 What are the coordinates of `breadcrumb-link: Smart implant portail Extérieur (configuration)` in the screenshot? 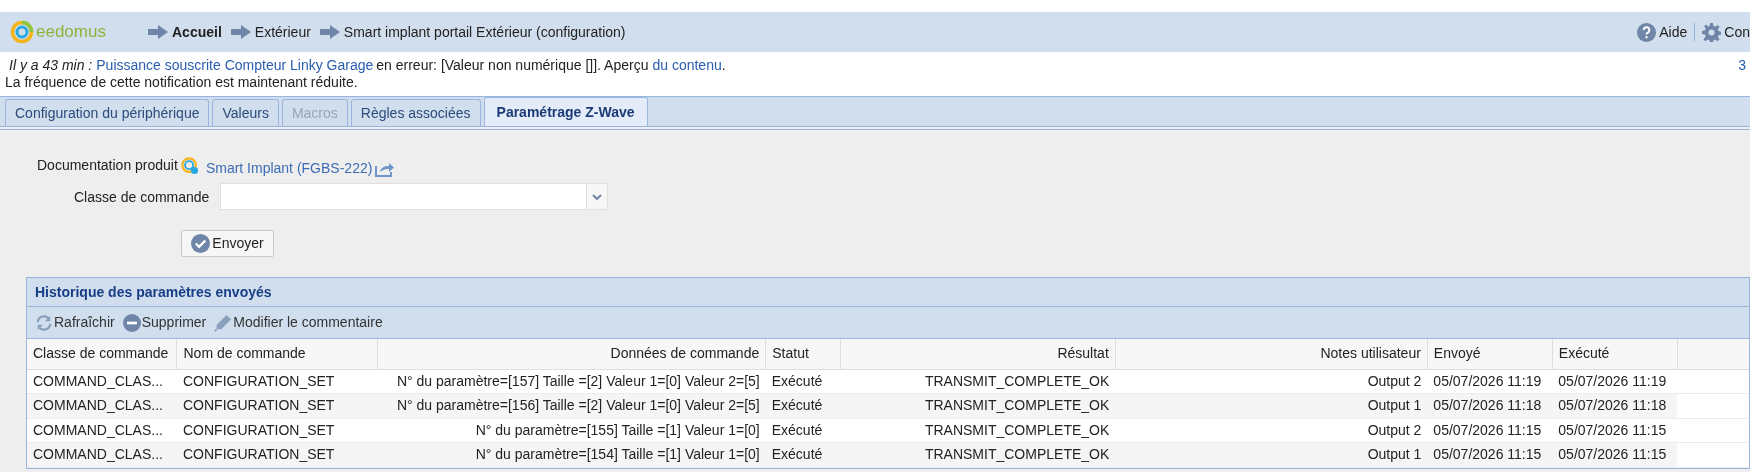 It's located at (484, 32).